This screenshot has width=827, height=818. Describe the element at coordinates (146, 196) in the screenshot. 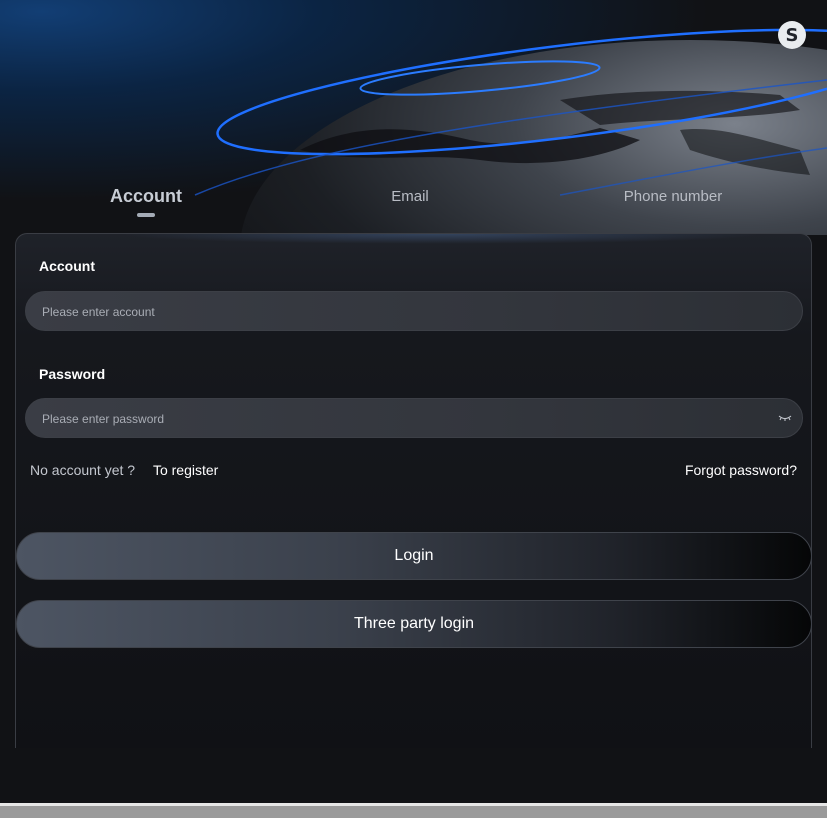

I see `tab-account: Account` at that location.